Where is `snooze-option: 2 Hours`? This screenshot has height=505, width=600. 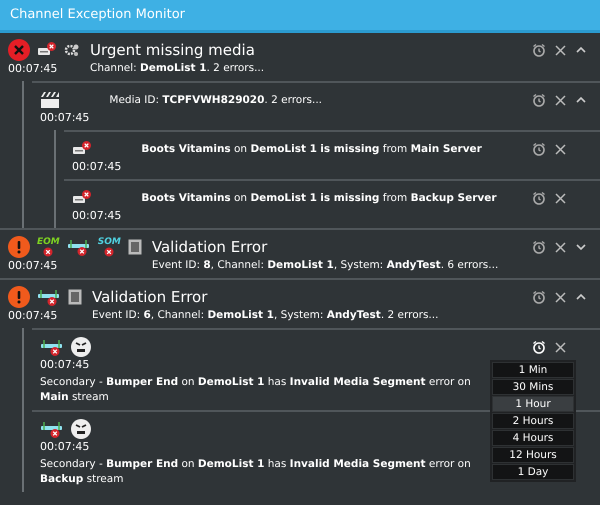
snooze-option: 2 Hours is located at coordinates (533, 421).